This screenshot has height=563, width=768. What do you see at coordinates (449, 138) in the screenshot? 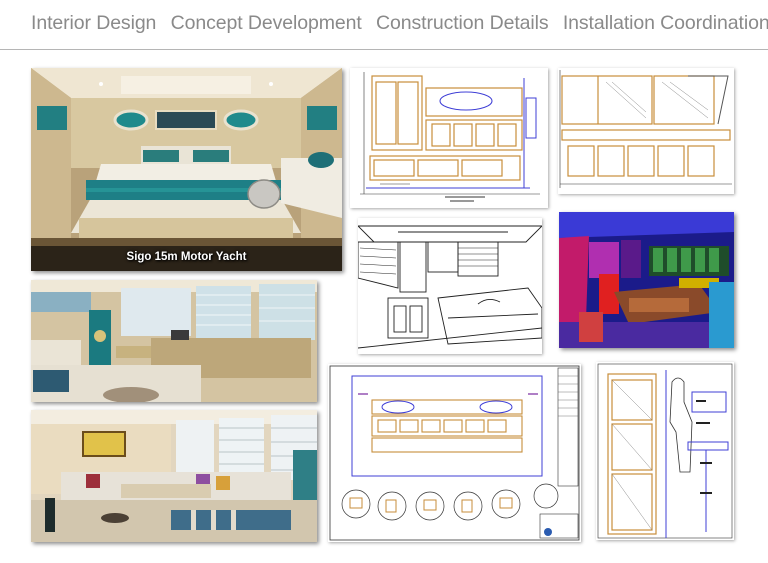
I see `elevation-drawing` at bounding box center [449, 138].